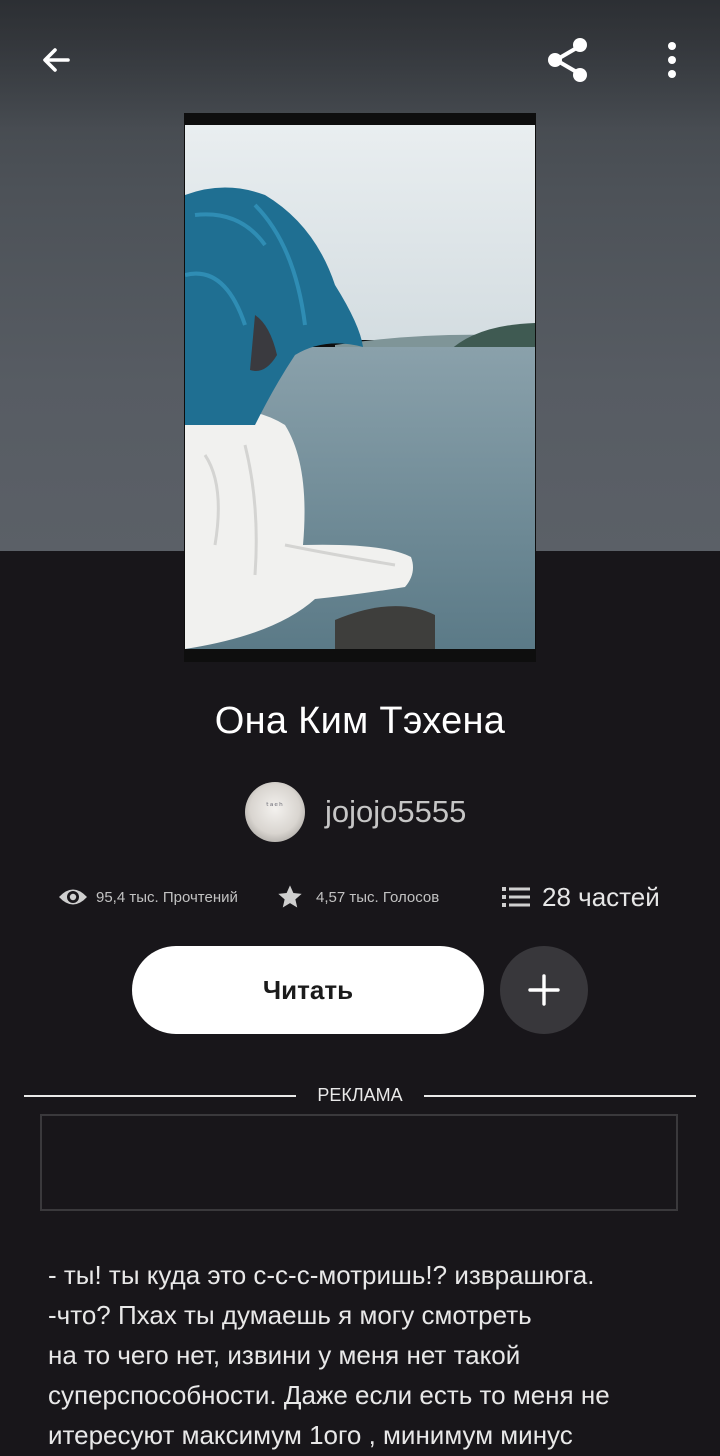  I want to click on description-line: на то чего нет, извини у меня нет такой, so click(284, 1355).